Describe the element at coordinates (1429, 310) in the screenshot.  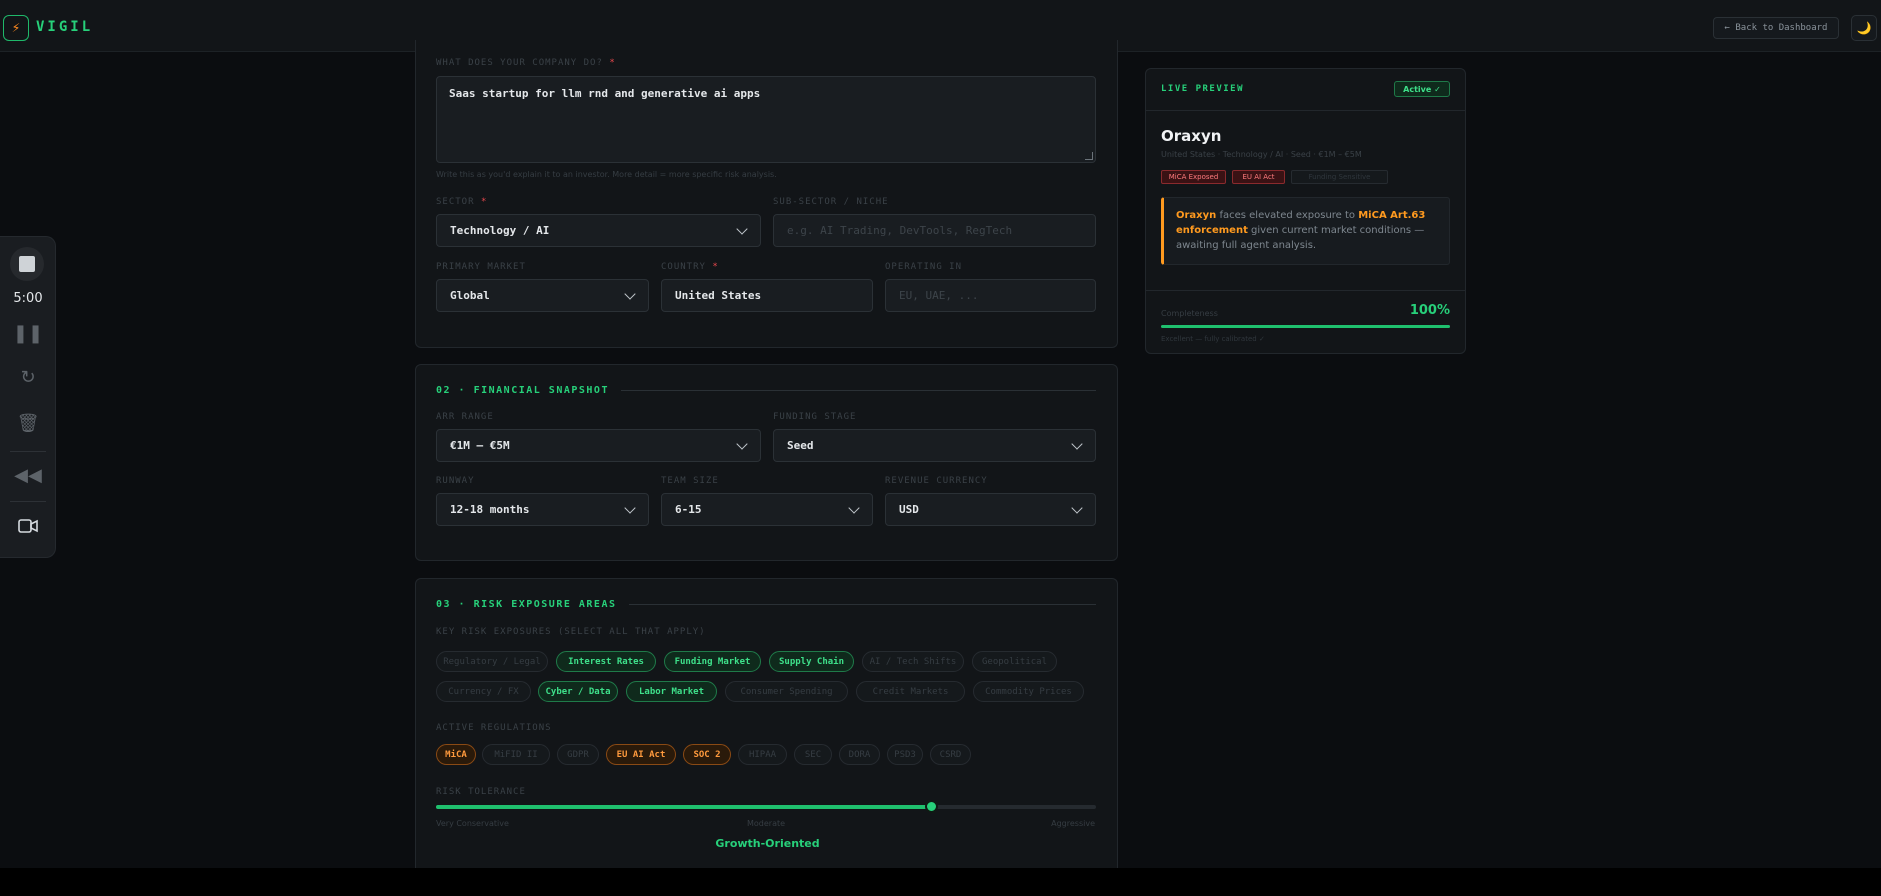
I see `completeness-value: 100%` at that location.